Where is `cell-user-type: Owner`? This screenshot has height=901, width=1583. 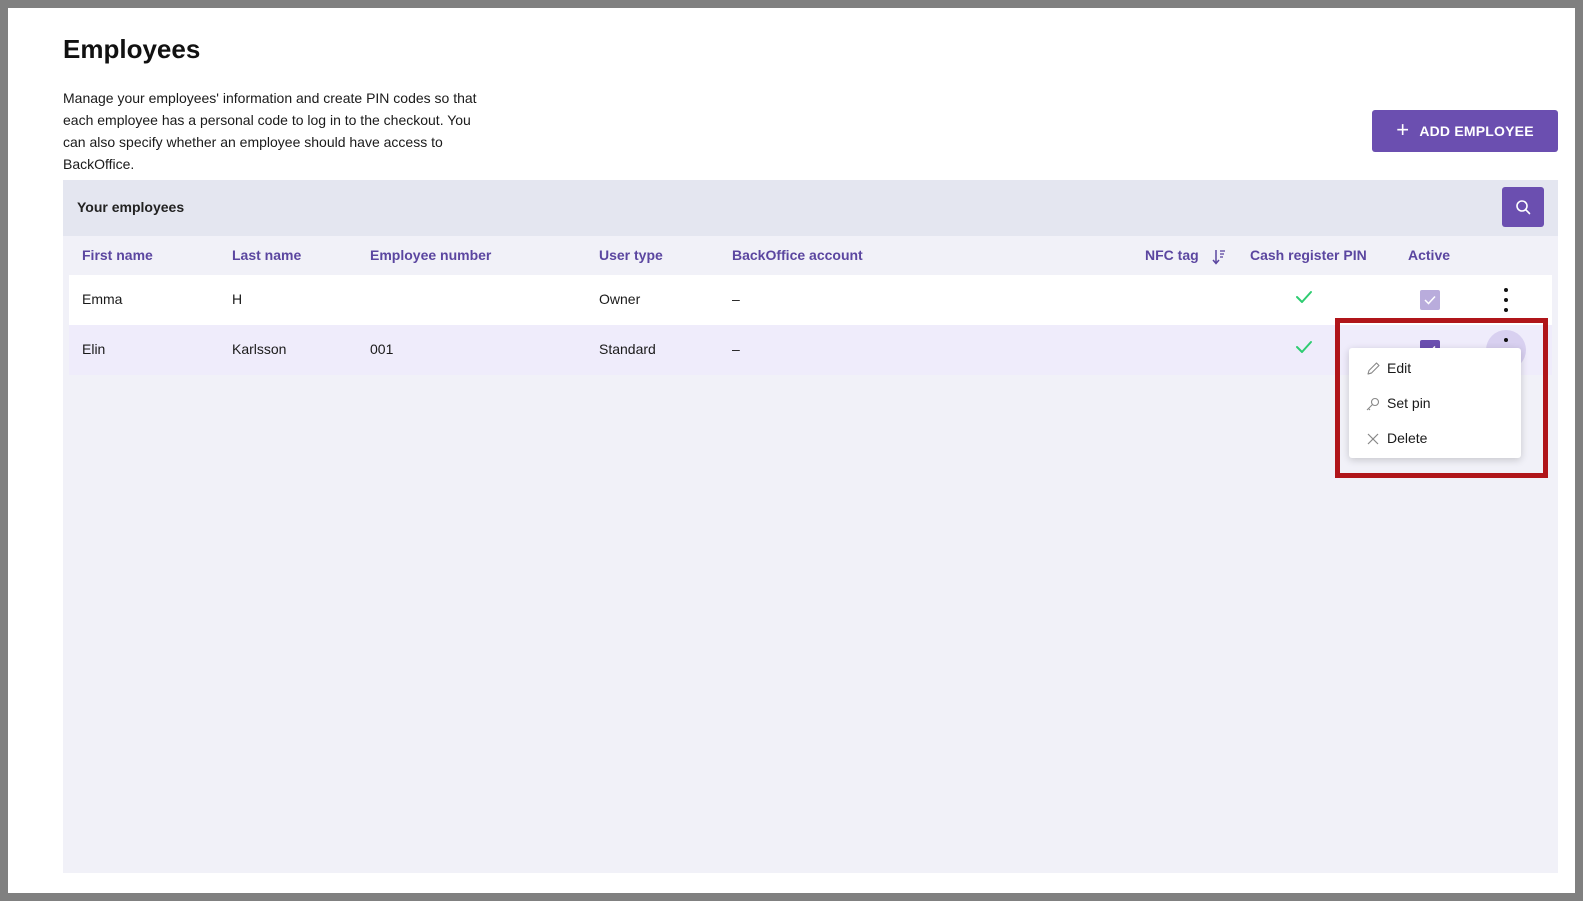 cell-user-type: Owner is located at coordinates (620, 299).